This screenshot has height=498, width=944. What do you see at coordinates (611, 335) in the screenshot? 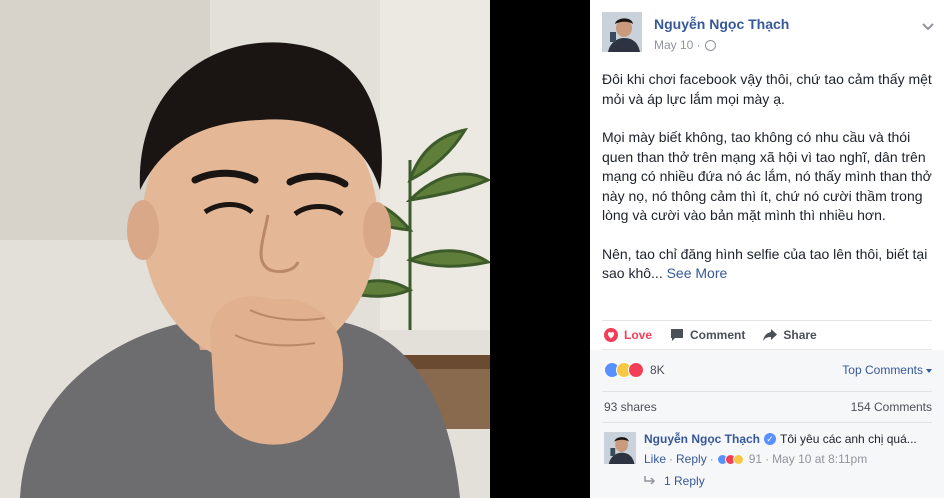
I see `love-icon` at bounding box center [611, 335].